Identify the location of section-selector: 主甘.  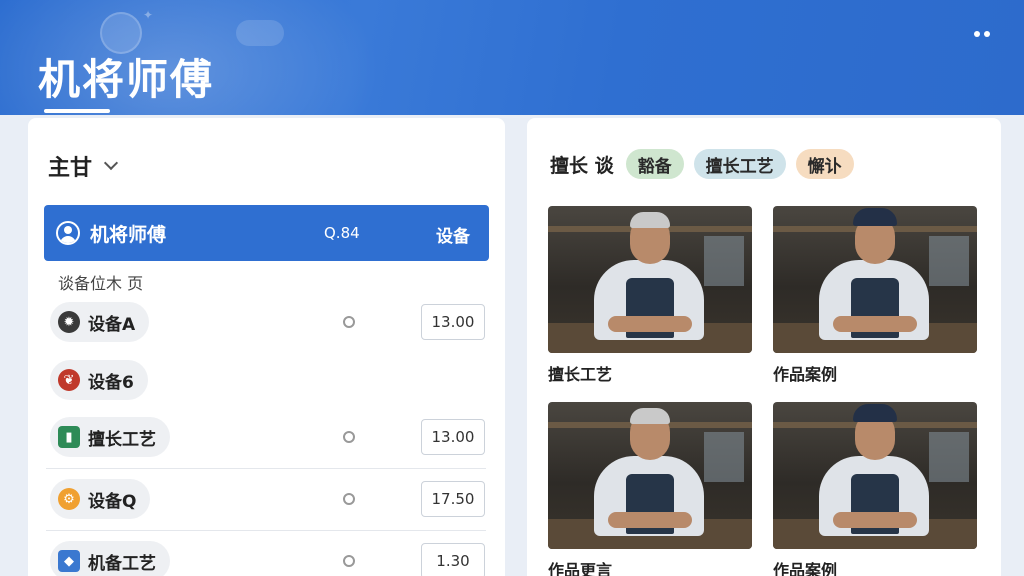
(83, 166).